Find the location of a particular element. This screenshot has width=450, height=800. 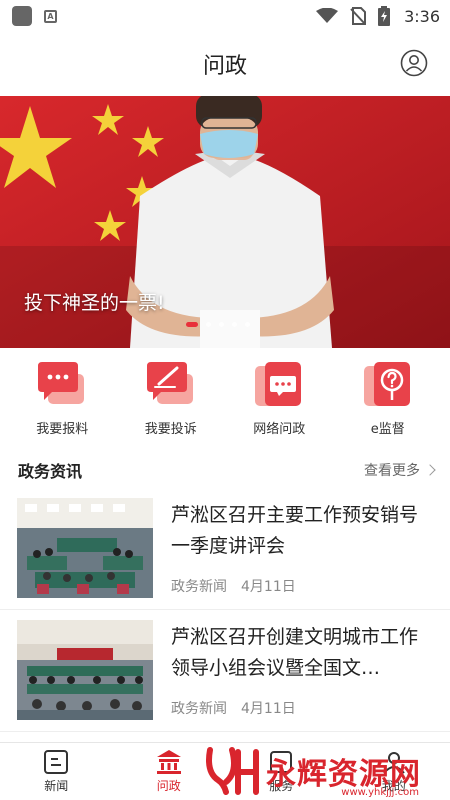

see-more-link: 查看更多 is located at coordinates (400, 470).